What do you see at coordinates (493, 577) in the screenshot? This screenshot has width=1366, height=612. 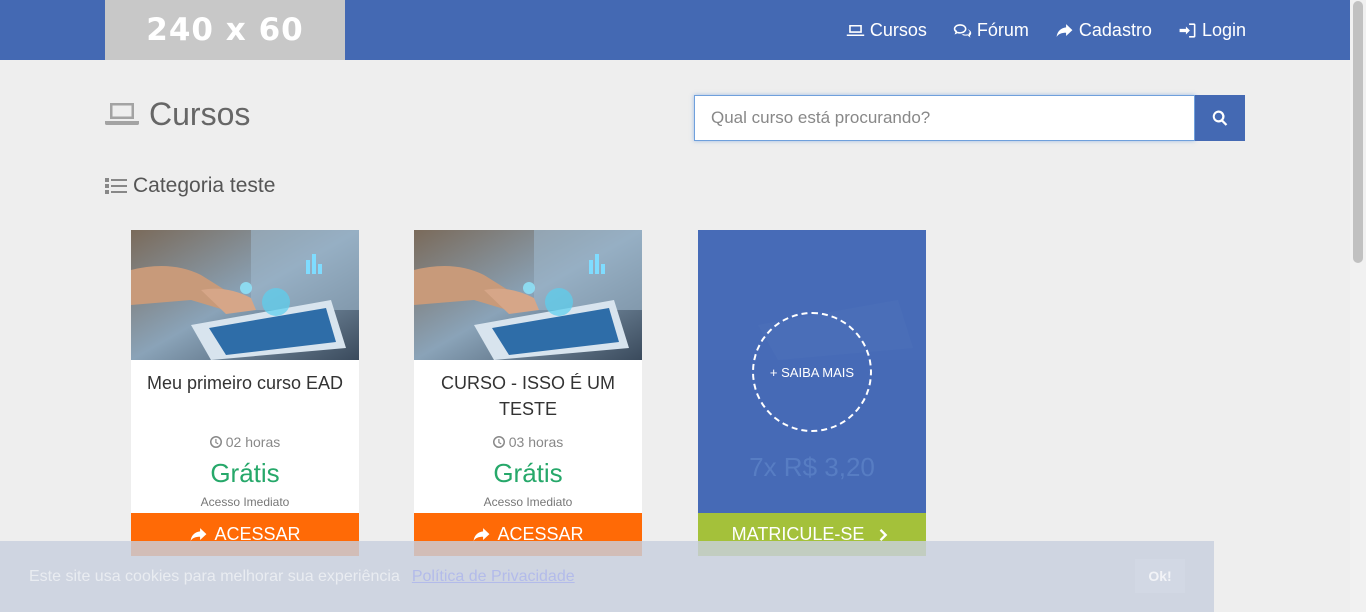 I see `privacy-policy-link: Política de Privacidade` at bounding box center [493, 577].